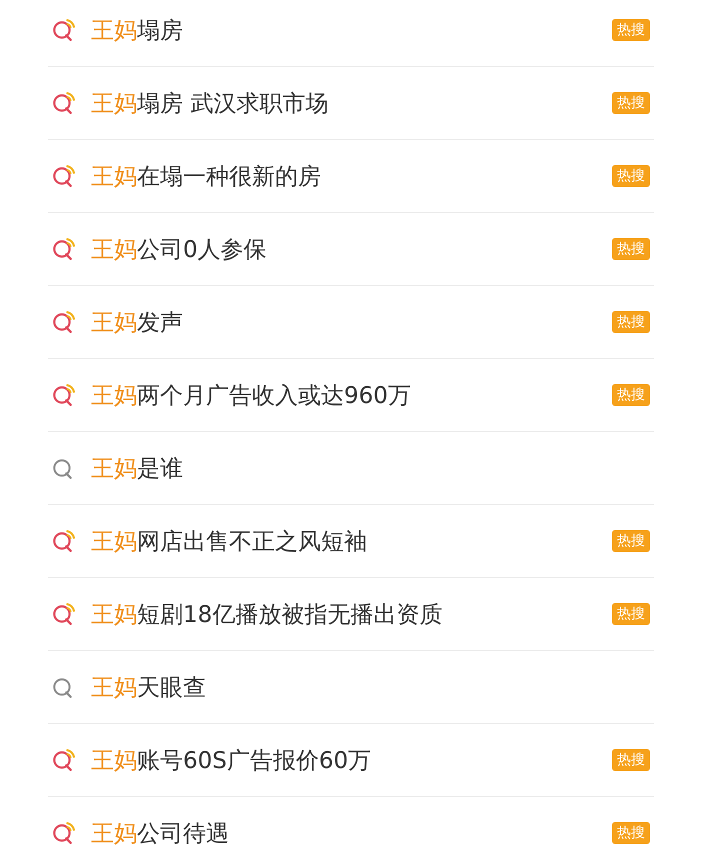  What do you see at coordinates (372, 687) in the screenshot?
I see `suggestion-text: 王妈天眼查` at bounding box center [372, 687].